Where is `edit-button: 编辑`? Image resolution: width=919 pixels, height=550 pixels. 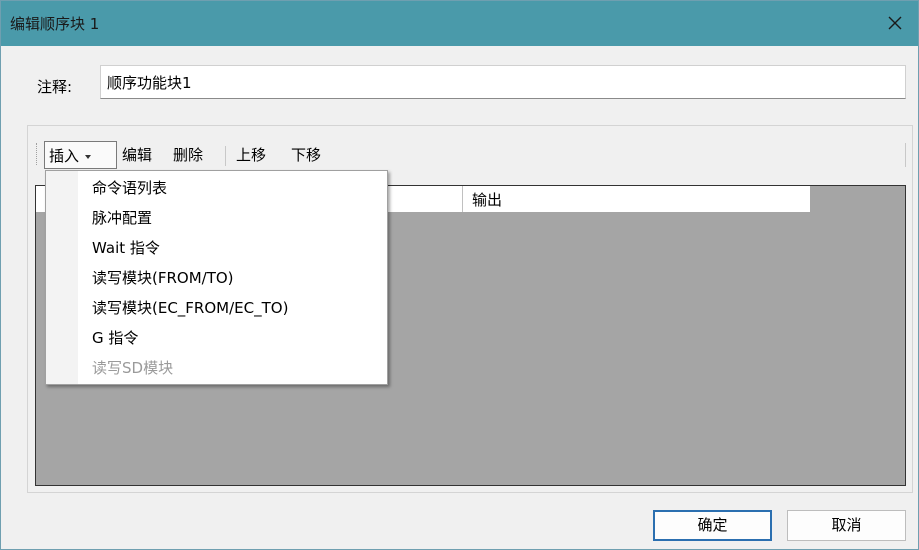
edit-button: 编辑 is located at coordinates (137, 155).